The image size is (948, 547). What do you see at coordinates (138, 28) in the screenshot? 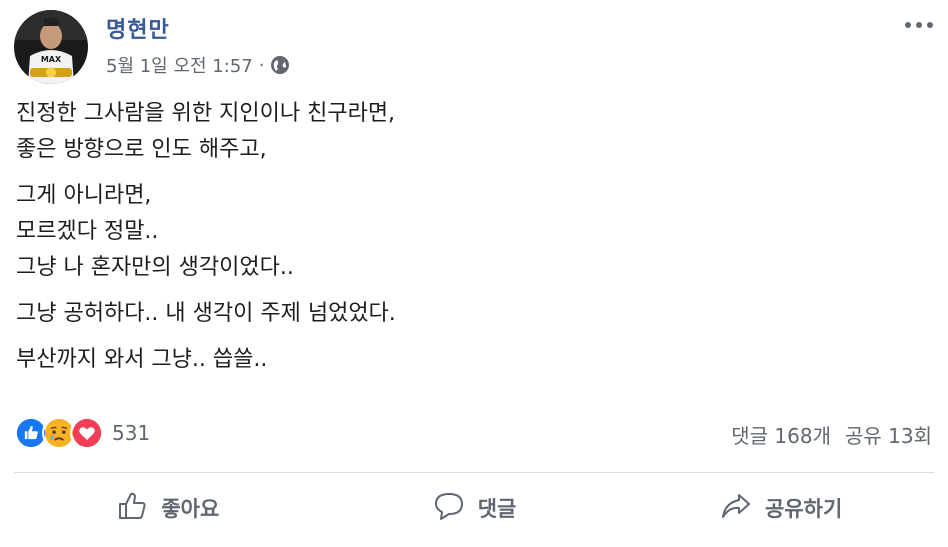
I see `author-name: 명현만` at bounding box center [138, 28].